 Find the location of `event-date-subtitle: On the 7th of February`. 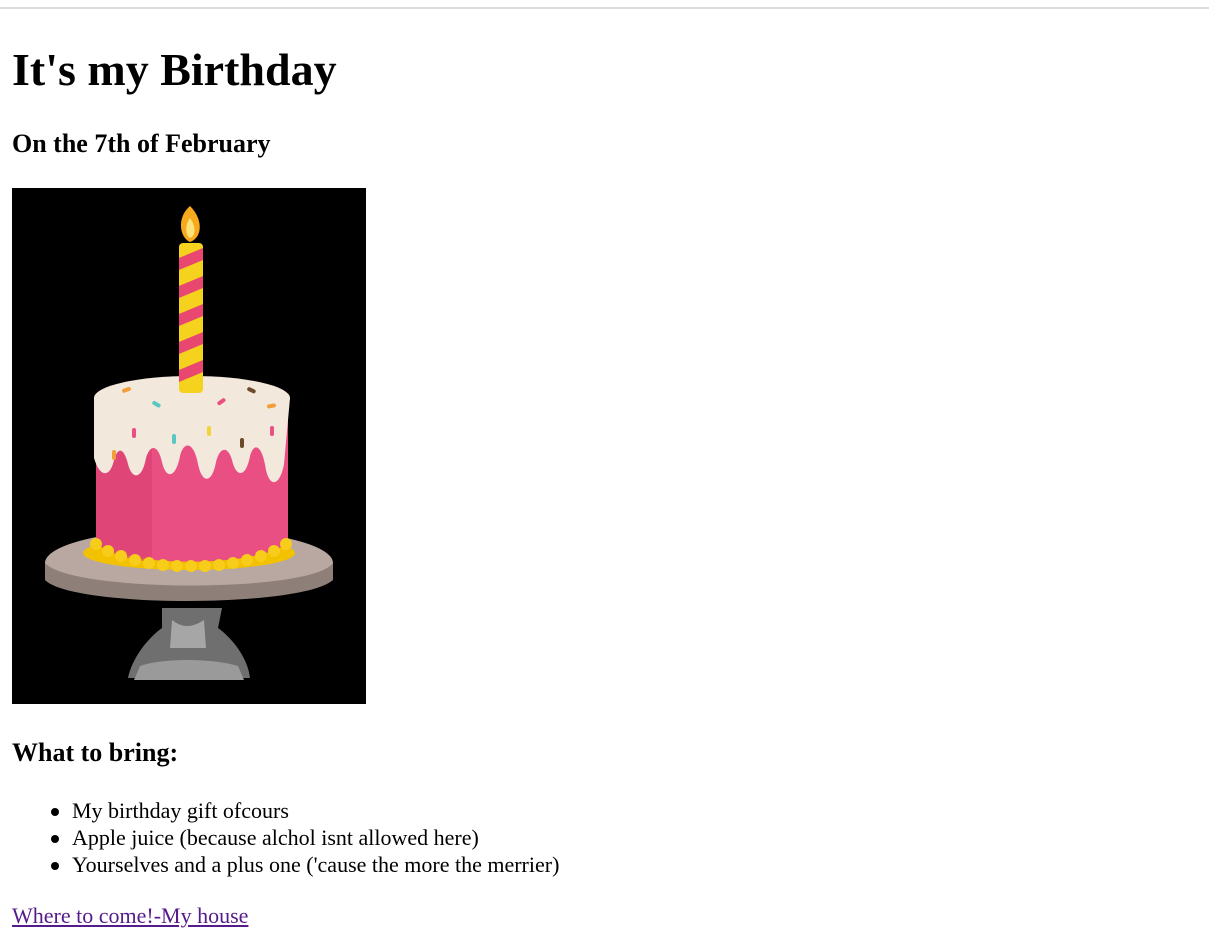

event-date-subtitle: On the 7th of February is located at coordinates (141, 143).